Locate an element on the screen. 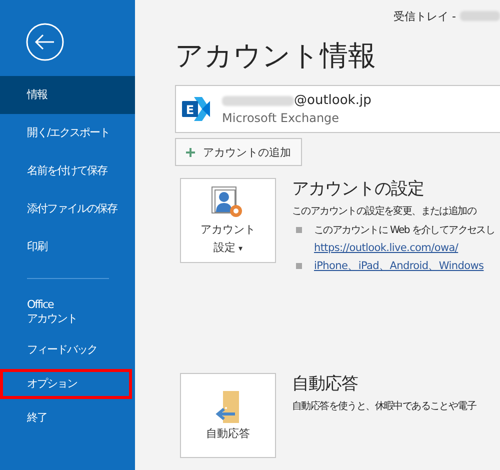  section-title: アカウントの設定 is located at coordinates (358, 190).